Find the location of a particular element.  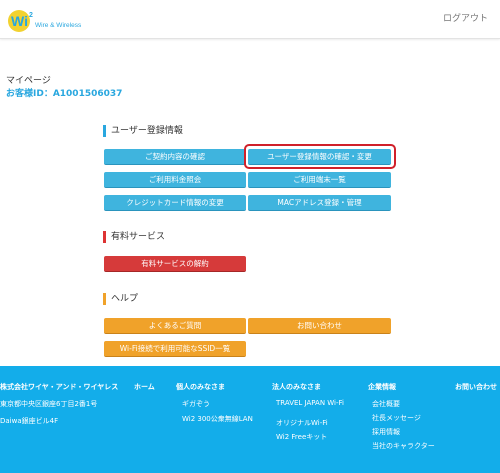

contact-button: お問い合わせ is located at coordinates (319, 326).